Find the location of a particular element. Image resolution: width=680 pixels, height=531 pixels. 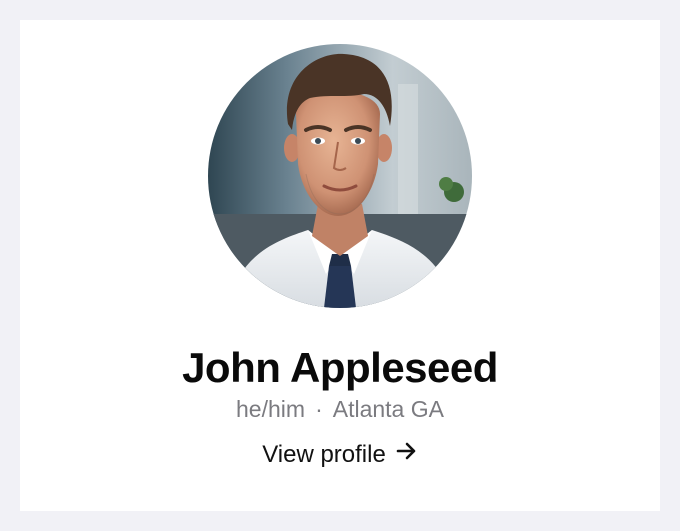

view-profile-link: View profile is located at coordinates (340, 455).